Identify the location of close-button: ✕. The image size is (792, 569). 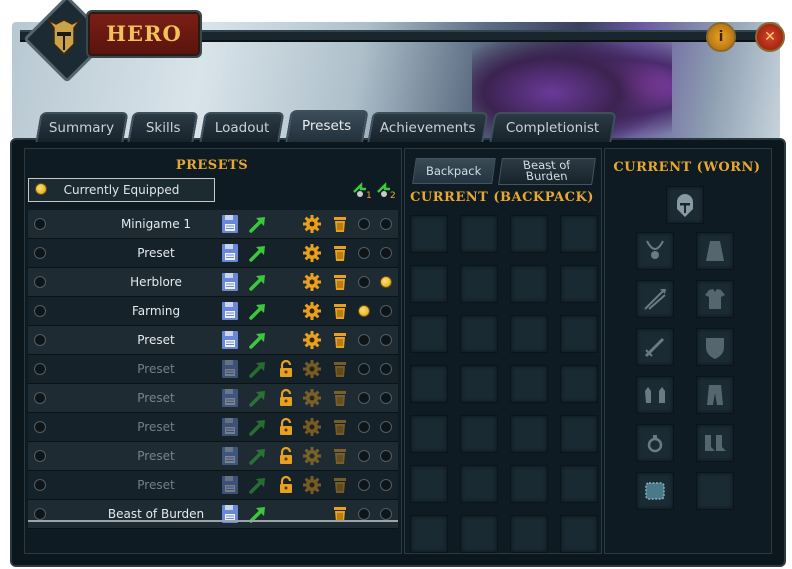
(770, 37).